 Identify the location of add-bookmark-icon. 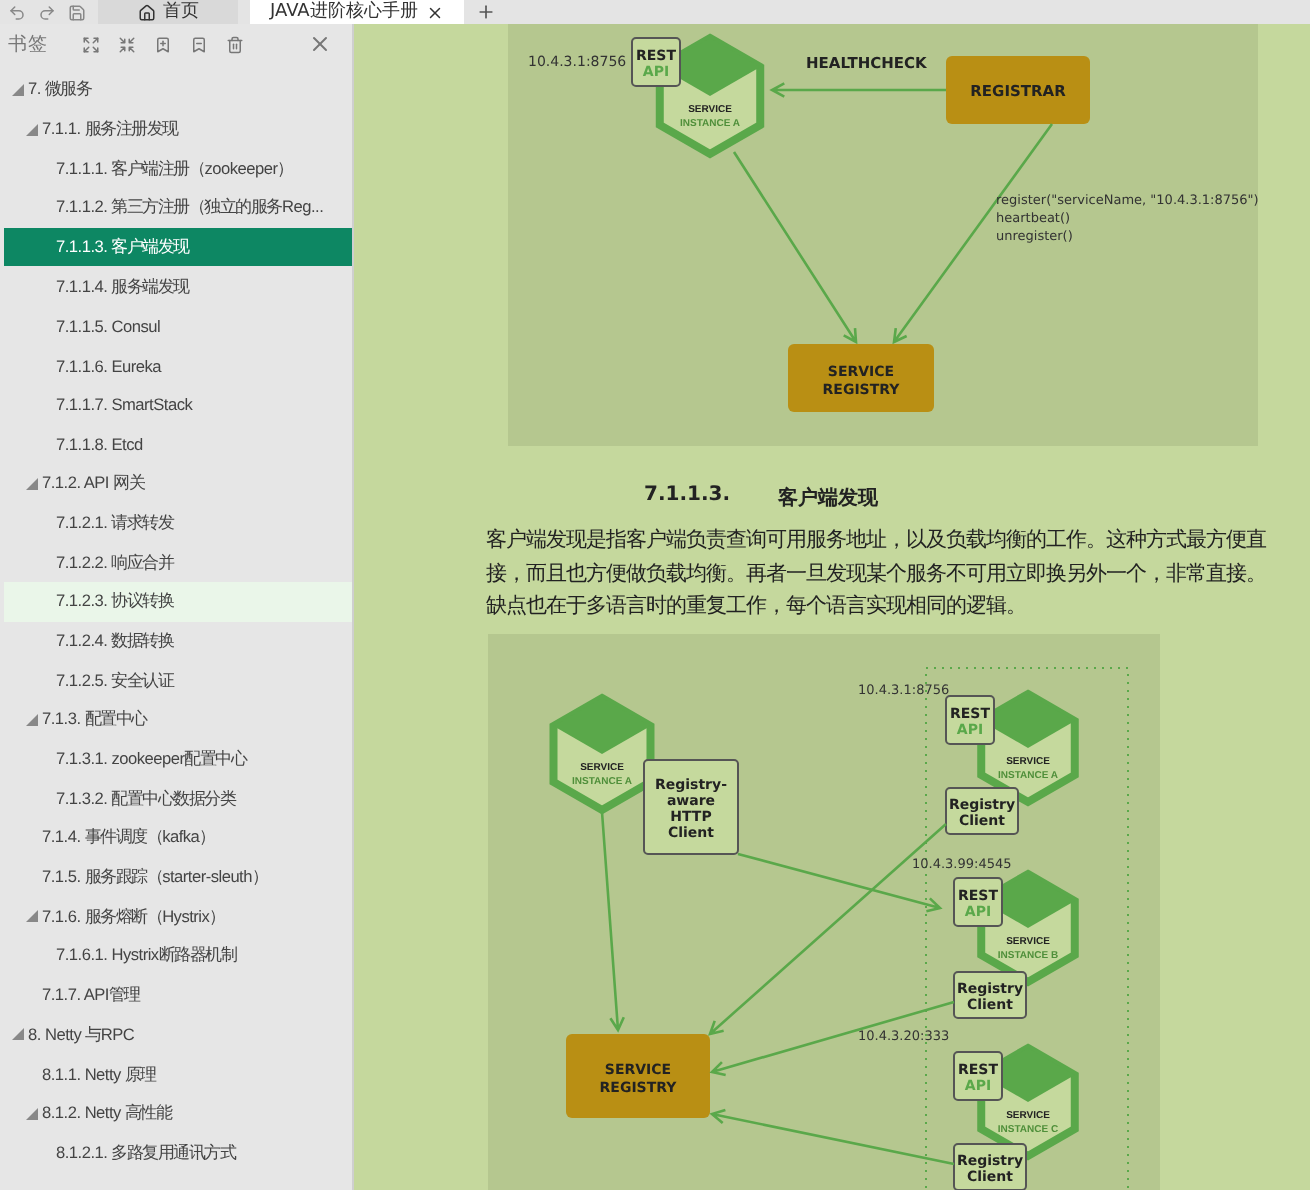
(163, 44).